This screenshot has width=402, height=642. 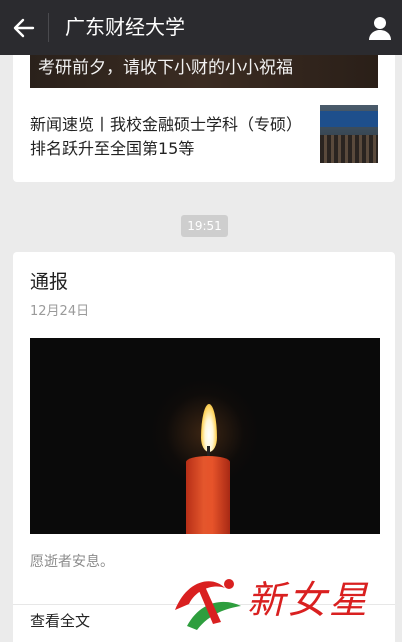 What do you see at coordinates (201, 27) in the screenshot?
I see `top-bar: 广东财经大学` at bounding box center [201, 27].